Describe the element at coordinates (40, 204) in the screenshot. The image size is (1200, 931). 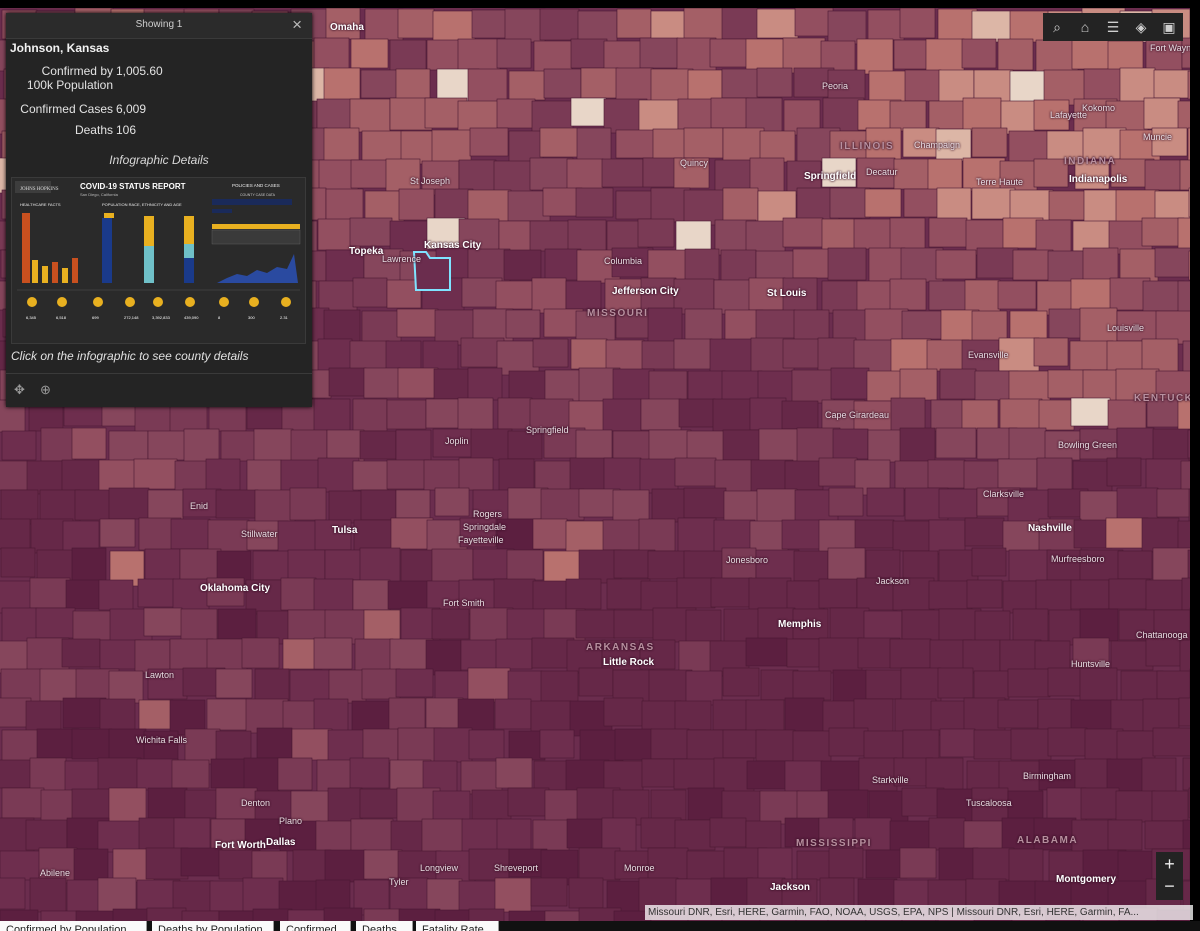
I see `infographic-healthcare-title: HEALTHCARE FACTS` at that location.